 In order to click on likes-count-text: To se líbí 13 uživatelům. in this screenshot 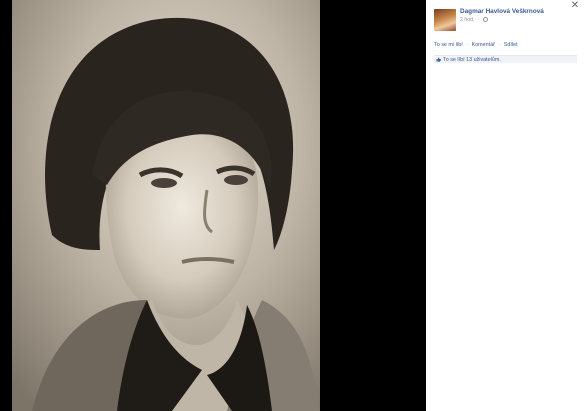, I will do `click(472, 60)`.